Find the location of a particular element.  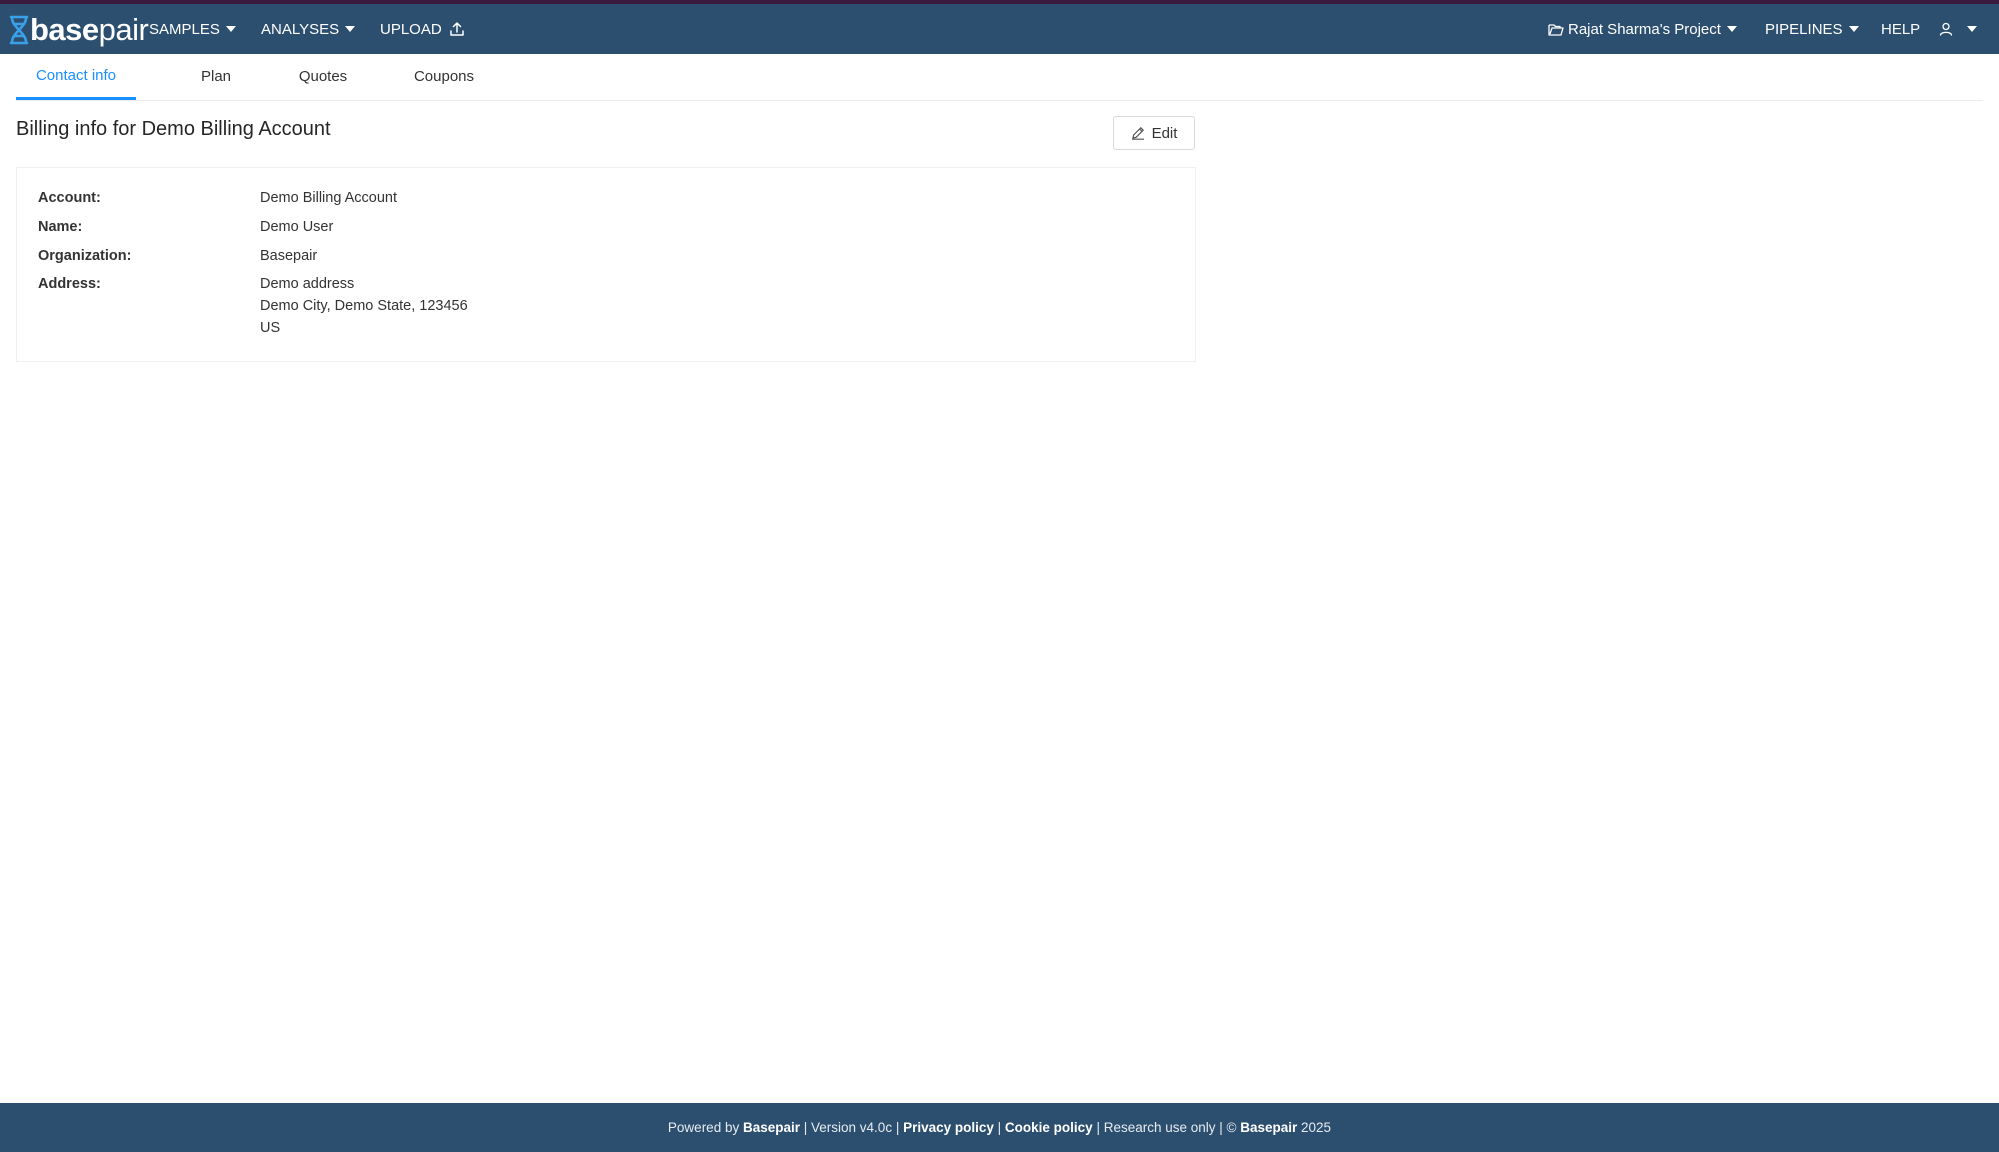

billing-tabs: Contact info Plan Quotes Coupons is located at coordinates (999, 77).